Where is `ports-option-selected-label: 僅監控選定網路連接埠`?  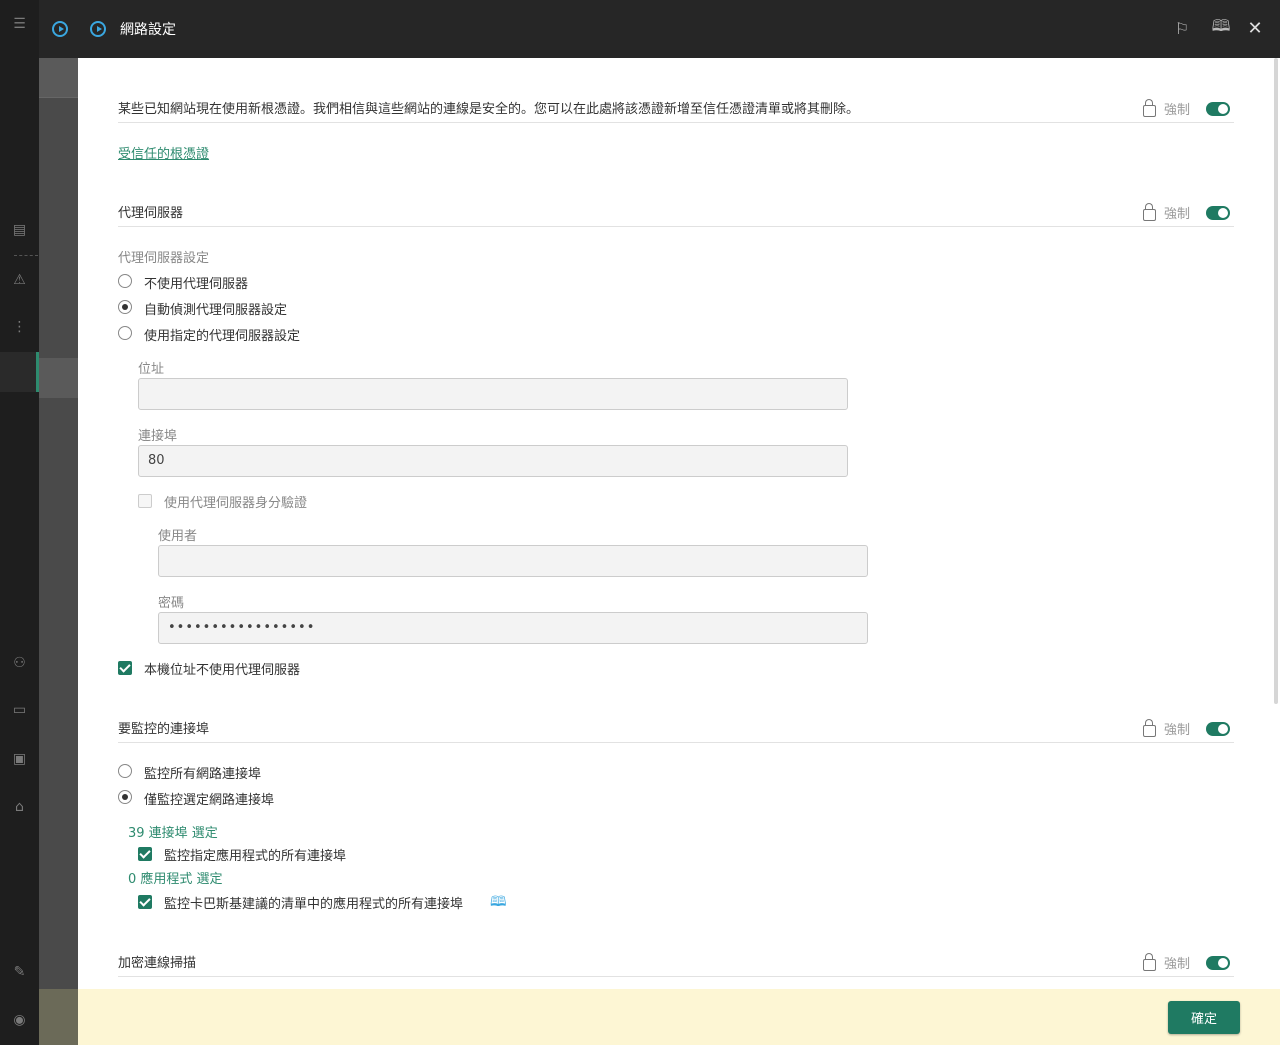
ports-option-selected-label: 僅監控選定網路連接埠 is located at coordinates (209, 800).